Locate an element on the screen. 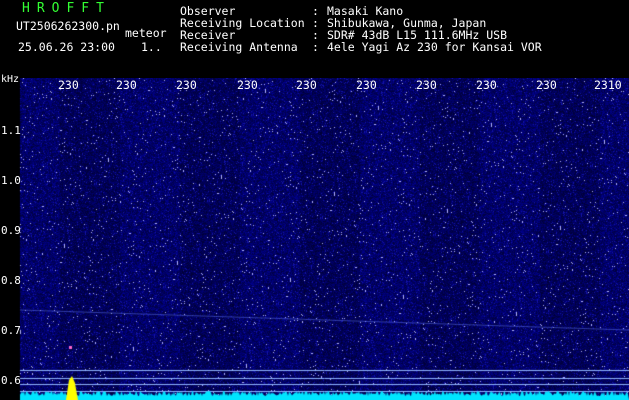  x-tick-label: 2310 is located at coordinates (608, 85).